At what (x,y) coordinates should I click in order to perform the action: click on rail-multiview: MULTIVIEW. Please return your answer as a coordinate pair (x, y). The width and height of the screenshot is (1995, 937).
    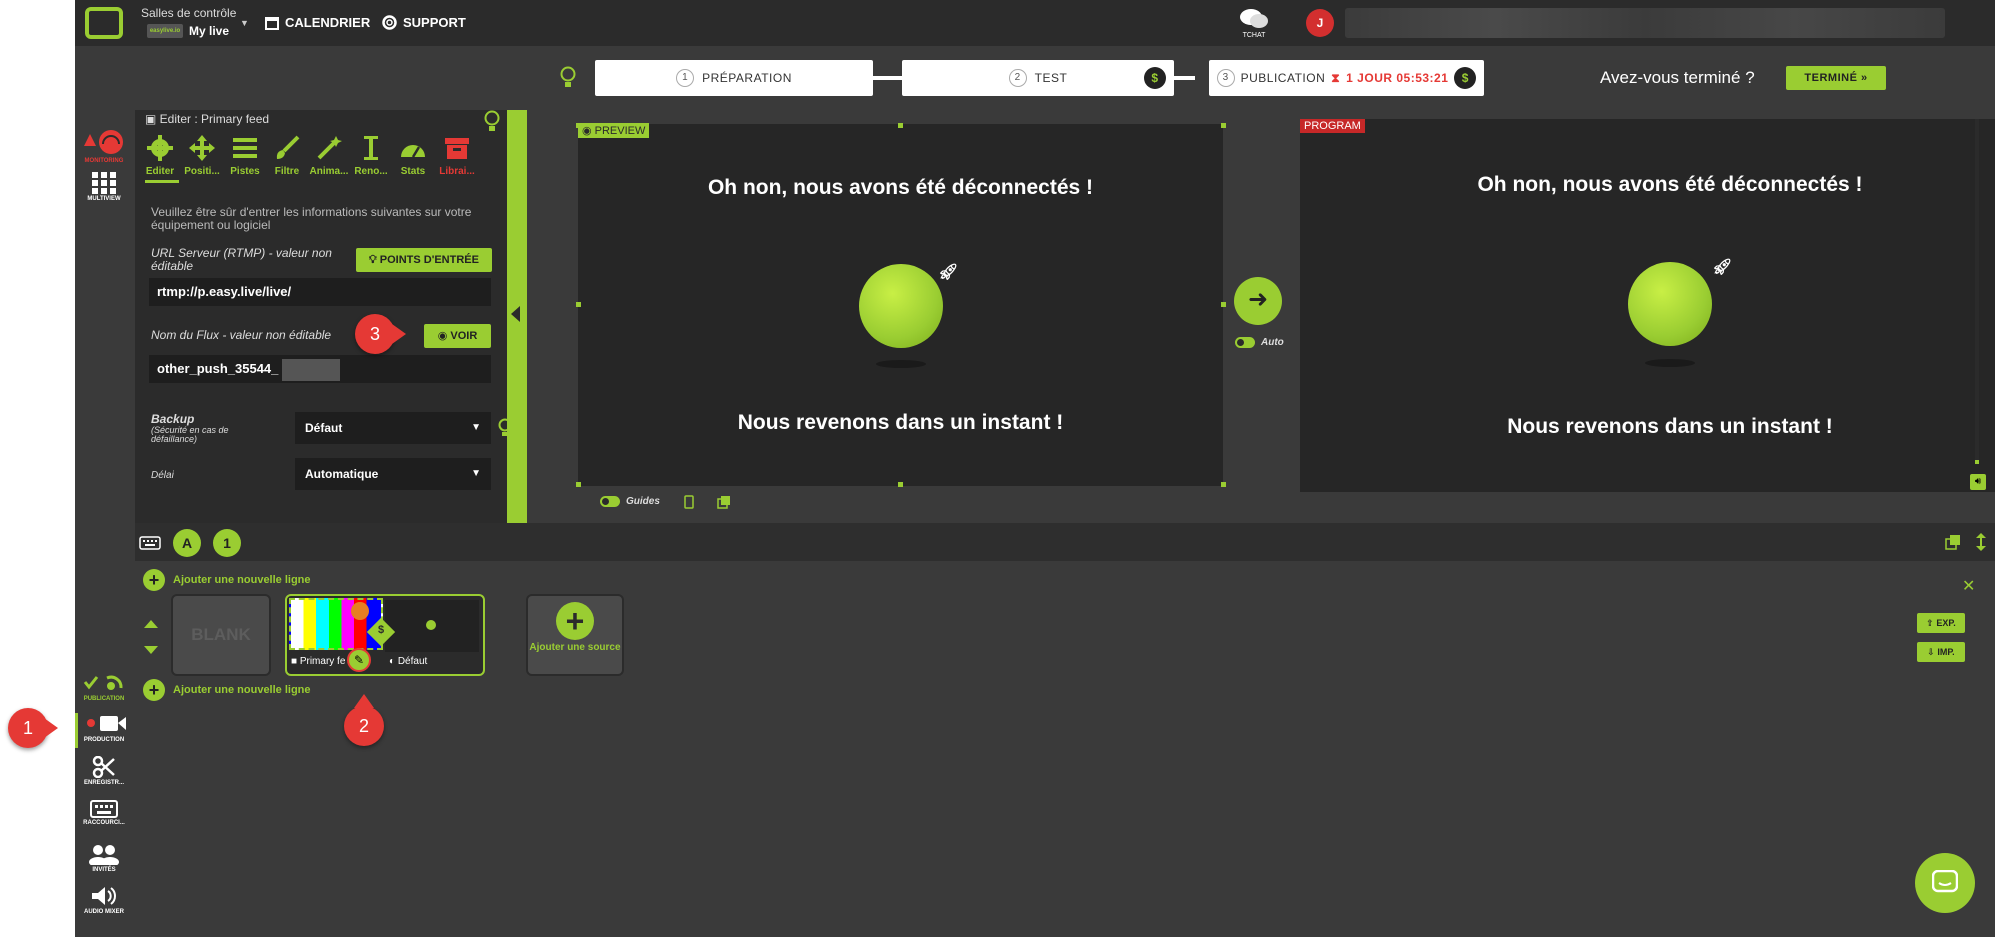
    Looking at the image, I should click on (104, 187).